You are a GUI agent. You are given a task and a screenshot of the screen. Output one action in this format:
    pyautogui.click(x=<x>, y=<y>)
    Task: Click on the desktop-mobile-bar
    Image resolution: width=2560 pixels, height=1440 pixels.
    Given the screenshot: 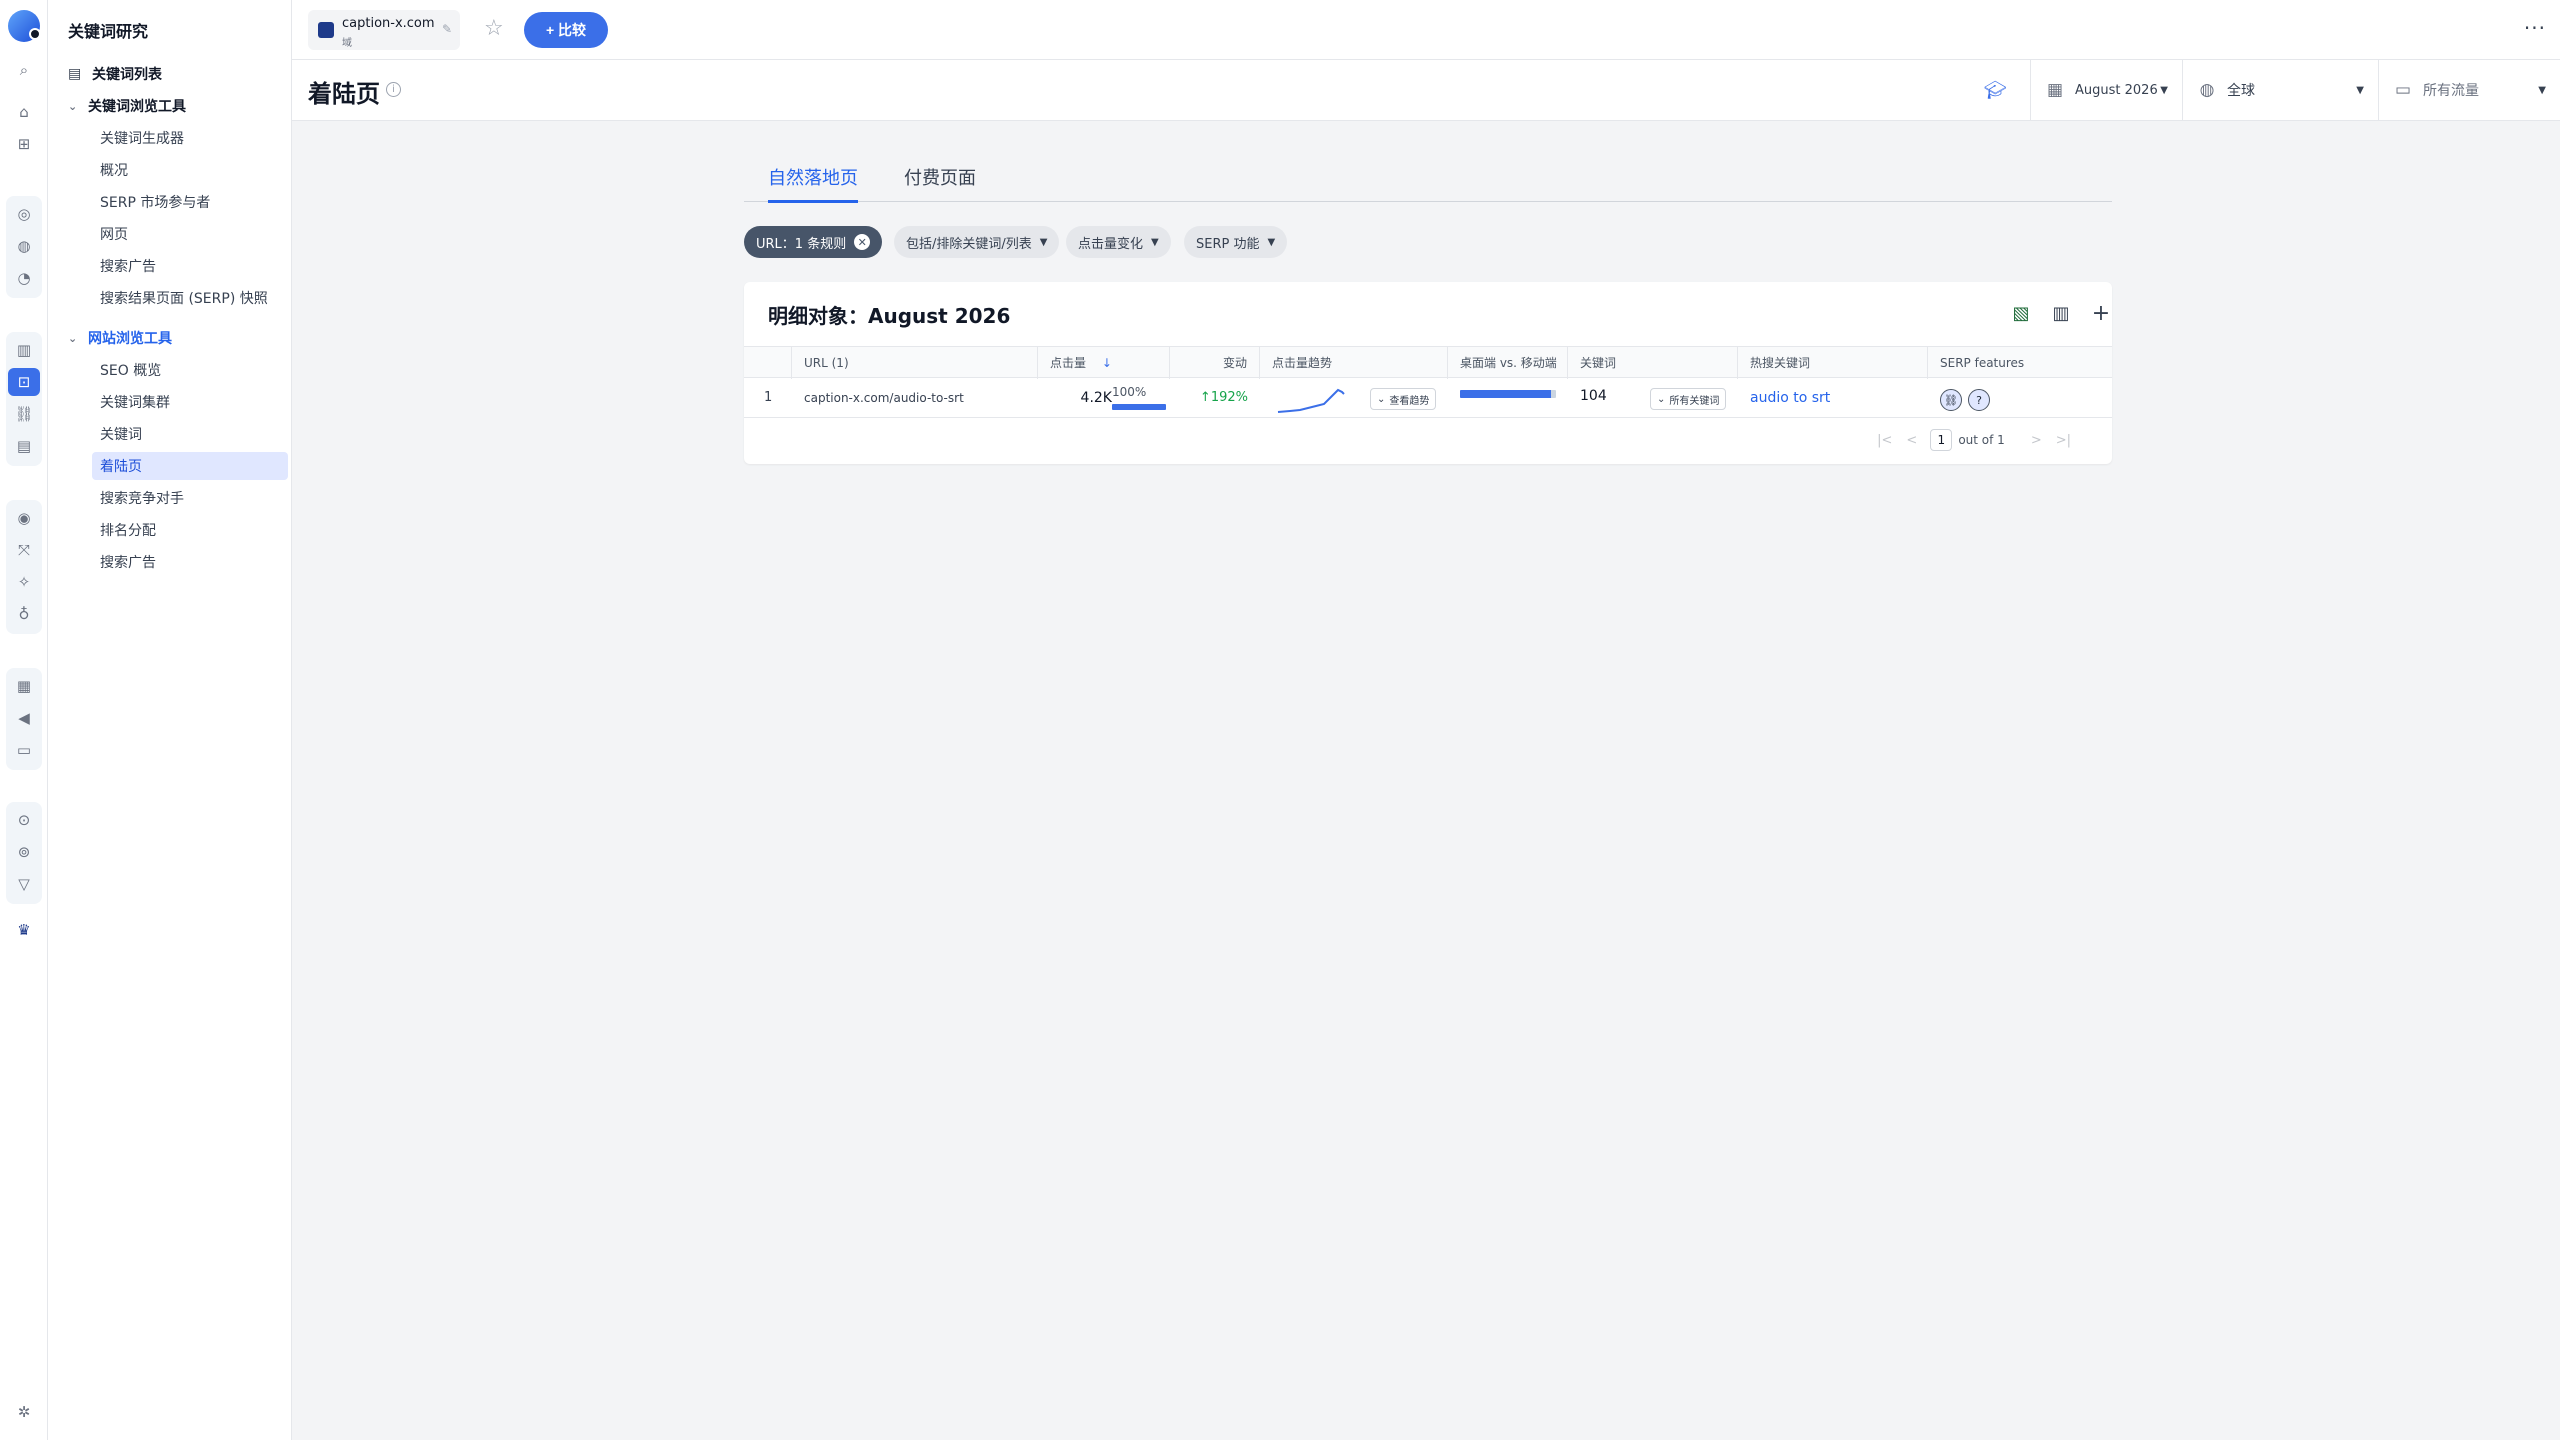 What is the action you would take?
    pyautogui.click(x=1508, y=394)
    